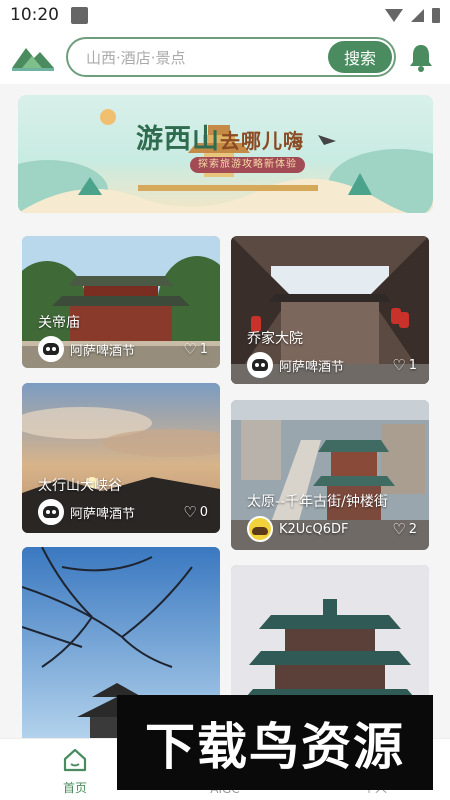 The height and width of the screenshot is (800, 450). I want to click on feed-card: 关帝庙 阿萨啤酒节 ♡ 1, so click(121, 302).